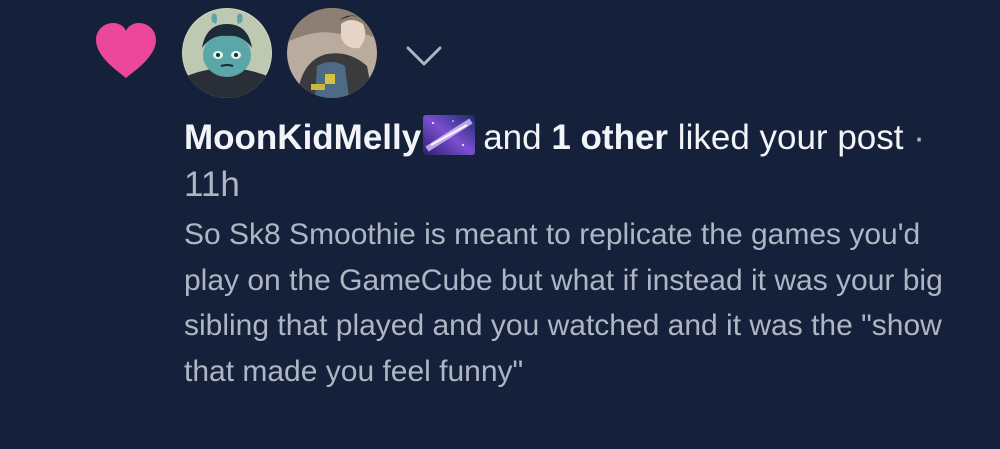  I want to click on object-text: post, so click(870, 137).